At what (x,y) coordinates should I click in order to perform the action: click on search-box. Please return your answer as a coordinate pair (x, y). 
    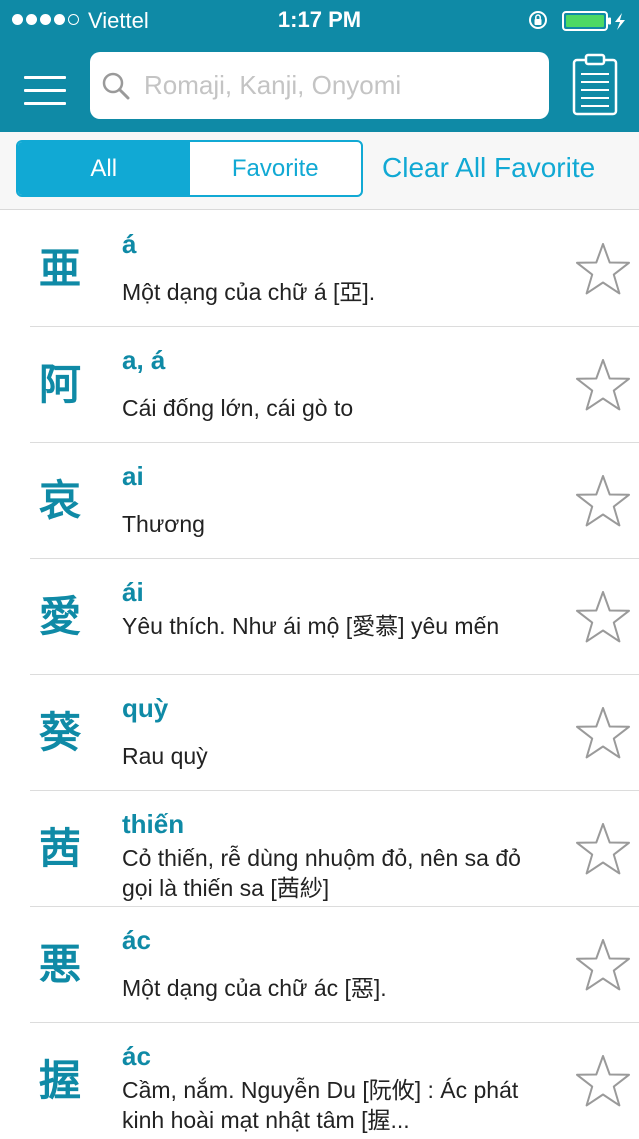
    Looking at the image, I should click on (319, 85).